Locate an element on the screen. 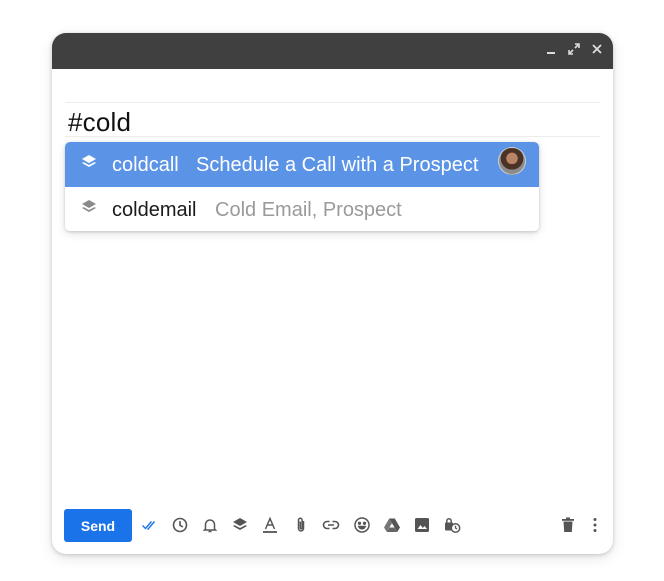 Image resolution: width=664 pixels, height=581 pixels. body-divider is located at coordinates (332, 136).